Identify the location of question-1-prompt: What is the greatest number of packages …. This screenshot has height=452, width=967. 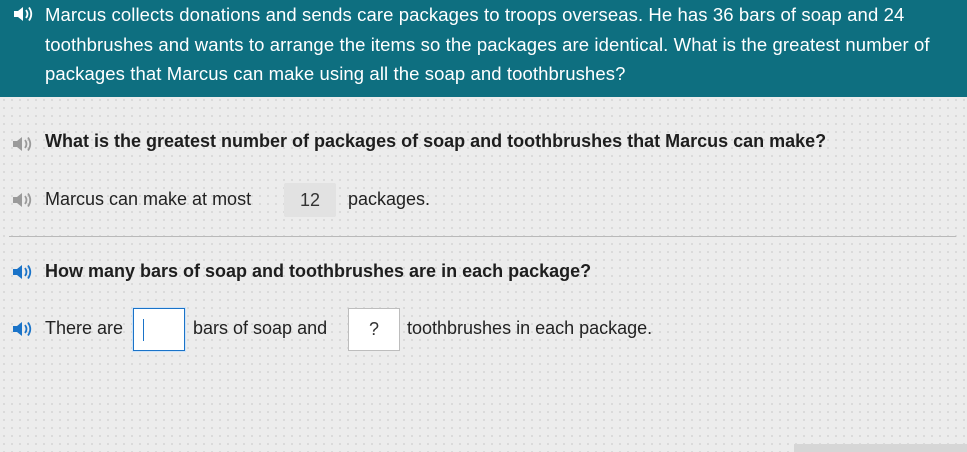
(436, 141).